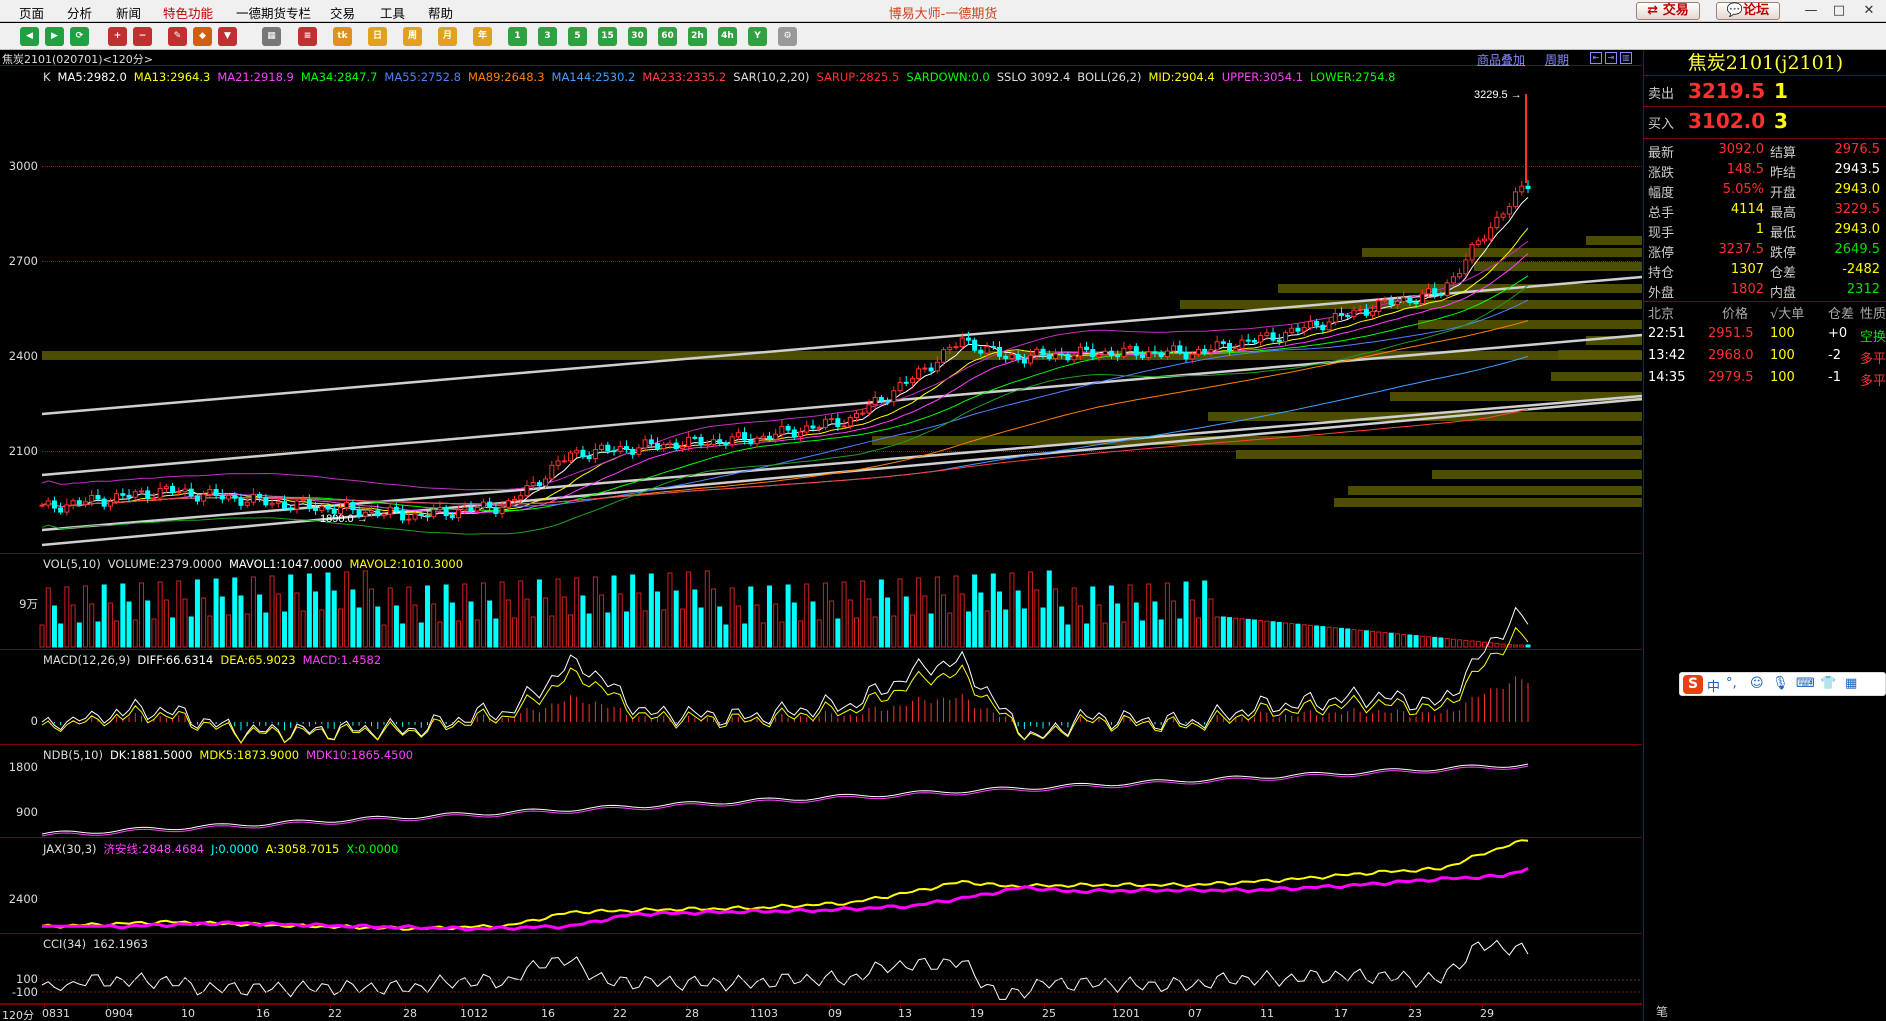 This screenshot has width=1886, height=1021. What do you see at coordinates (1661, 173) in the screenshot?
I see `quote-key: 涨跌` at bounding box center [1661, 173].